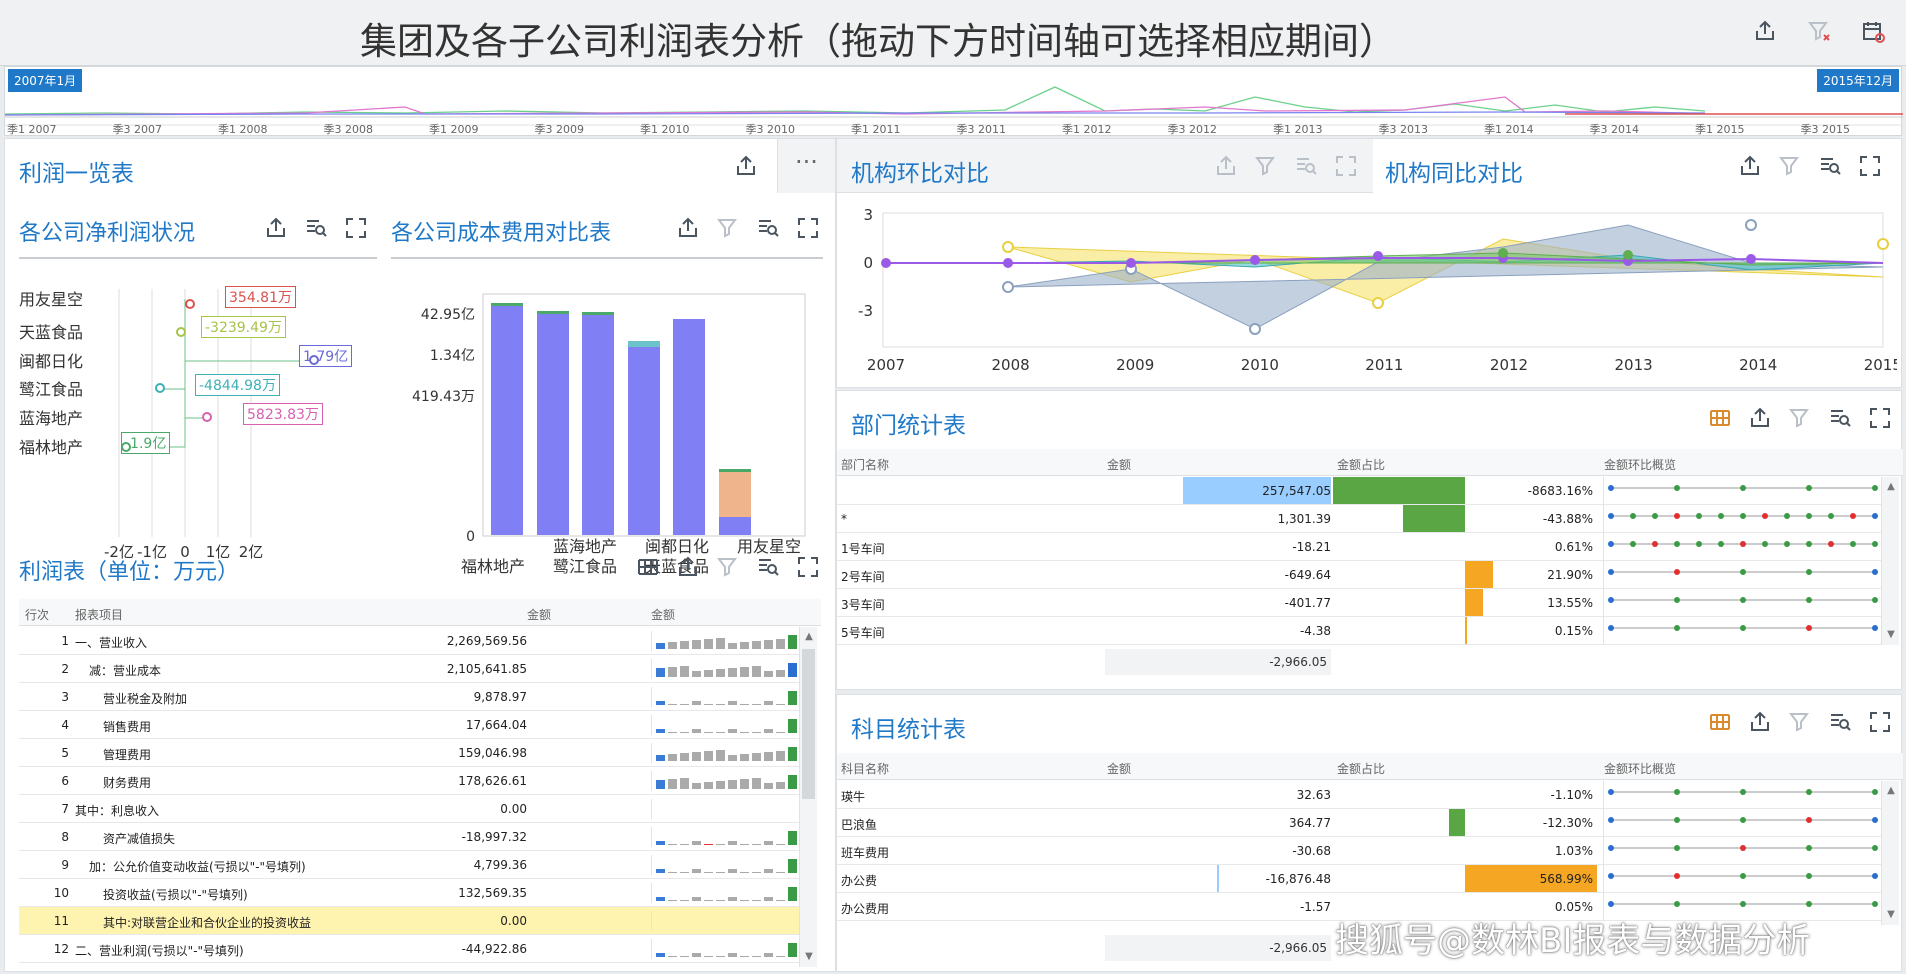 This screenshot has width=1906, height=974. What do you see at coordinates (1315, 907) in the screenshot?
I see `cell-amount: -1.57` at bounding box center [1315, 907].